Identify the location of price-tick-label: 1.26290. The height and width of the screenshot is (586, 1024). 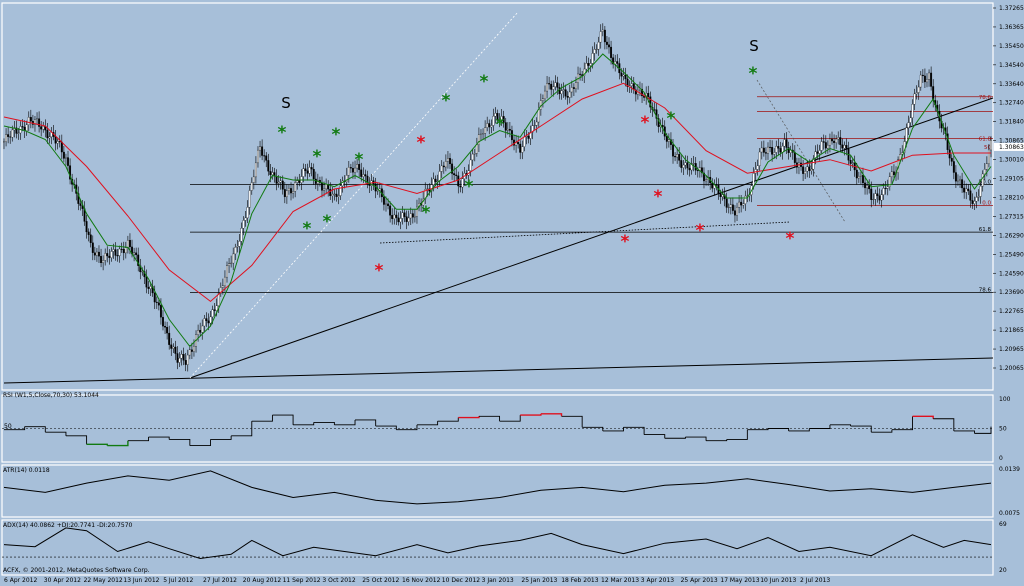
(1011, 235).